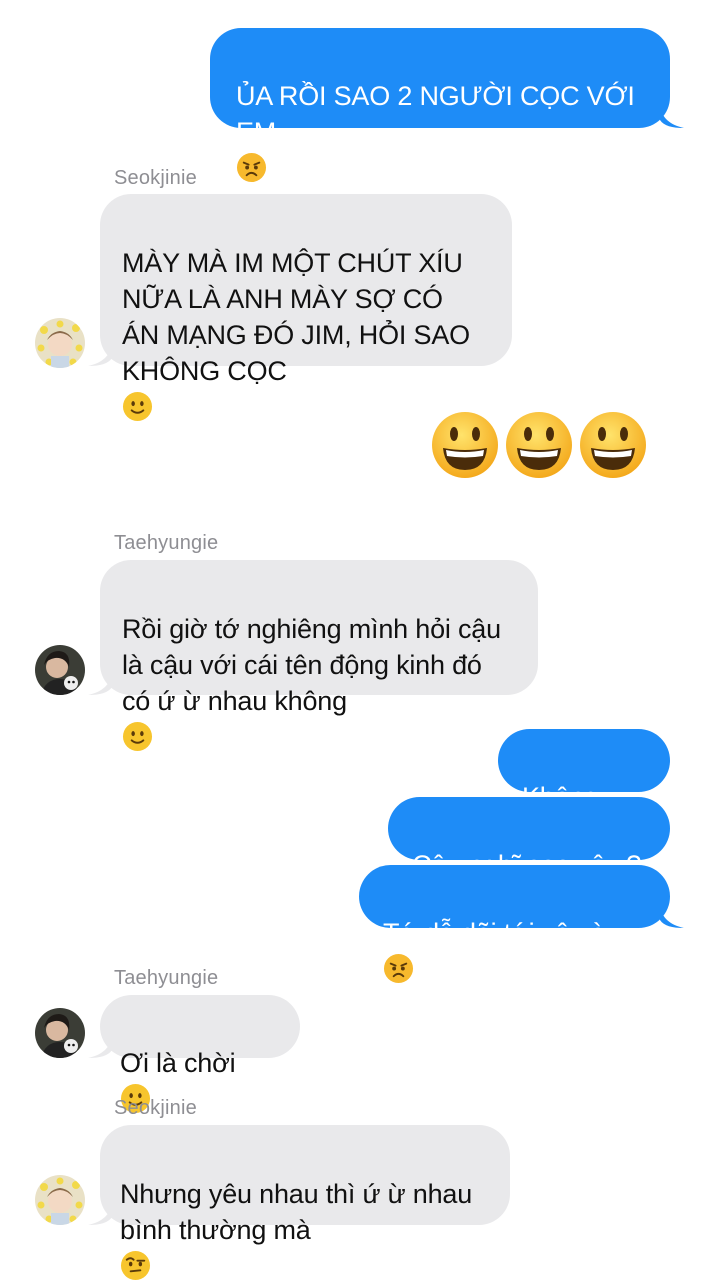 This screenshot has height=1284, width=719. What do you see at coordinates (135, 1265) in the screenshot?
I see `face-with-raised-eyebrow-icon` at bounding box center [135, 1265].